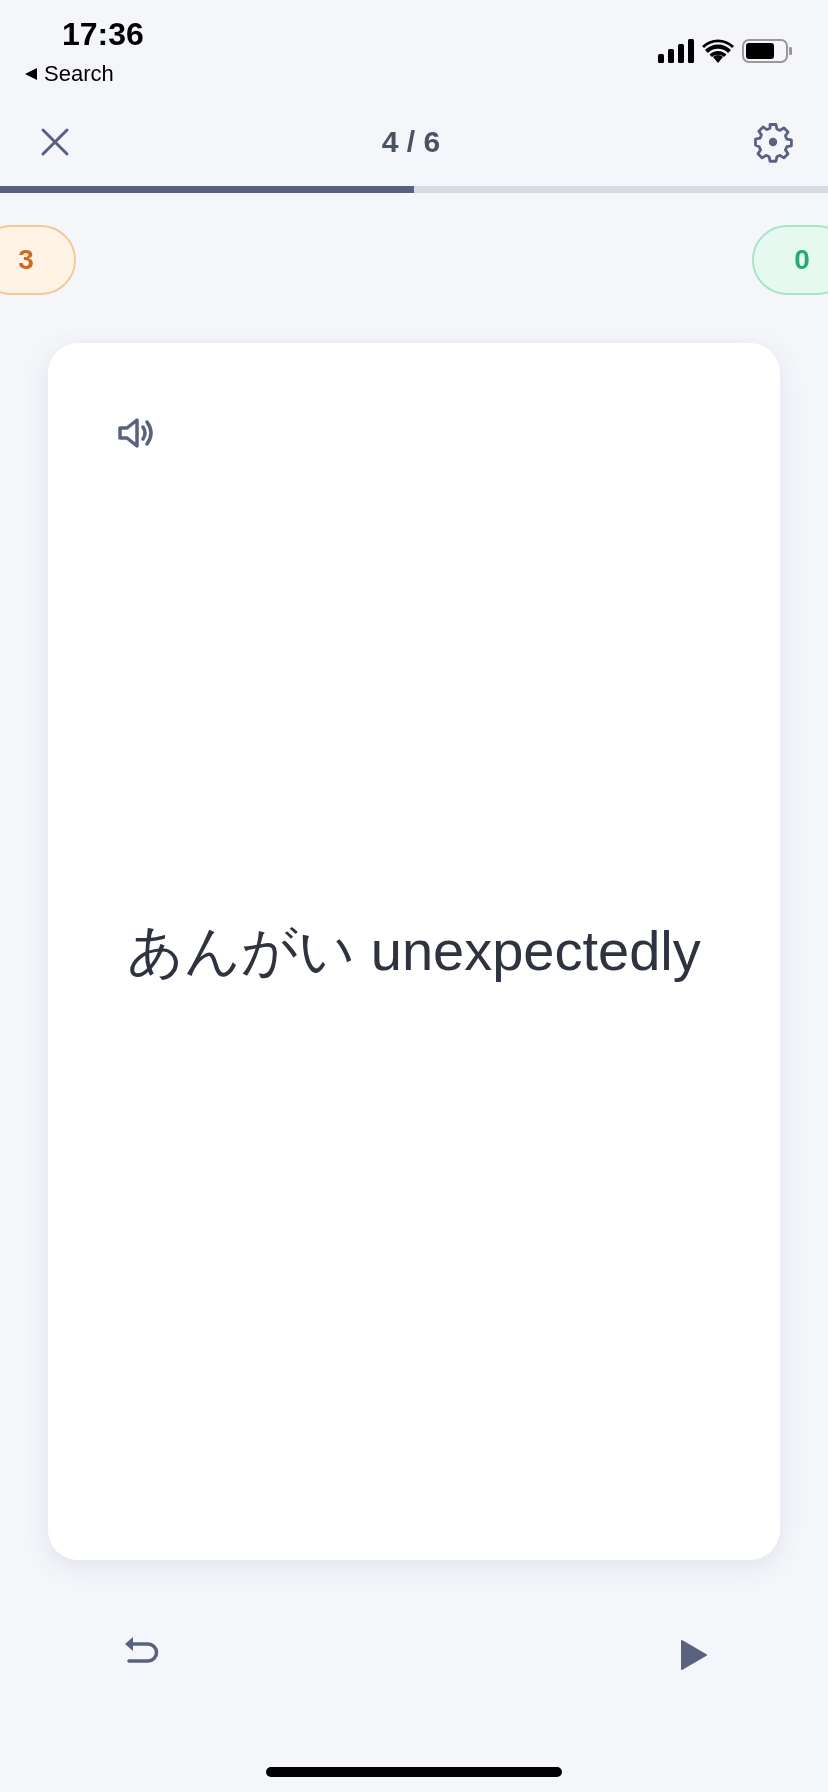  Describe the element at coordinates (790, 260) in the screenshot. I see `correct-count-badge: 0` at that location.